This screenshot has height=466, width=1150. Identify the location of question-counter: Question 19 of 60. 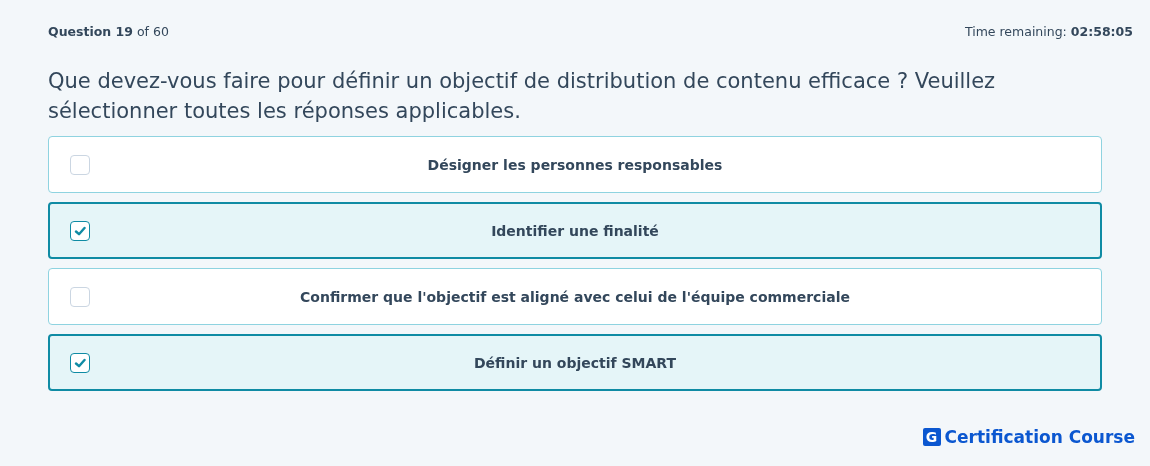
(108, 31).